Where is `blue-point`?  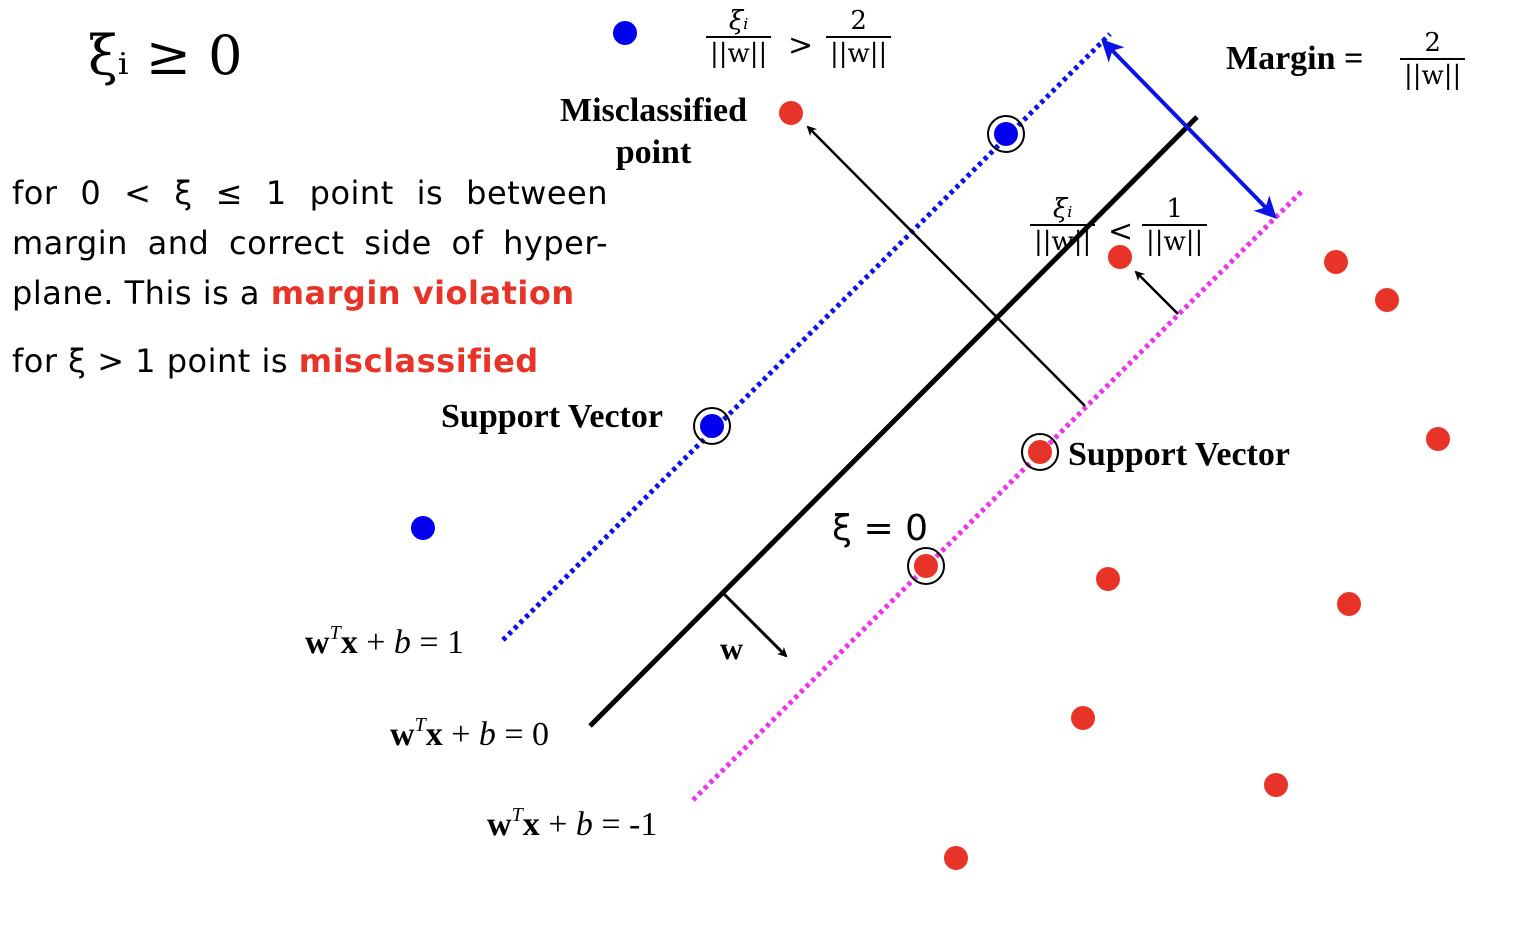 blue-point is located at coordinates (625, 33).